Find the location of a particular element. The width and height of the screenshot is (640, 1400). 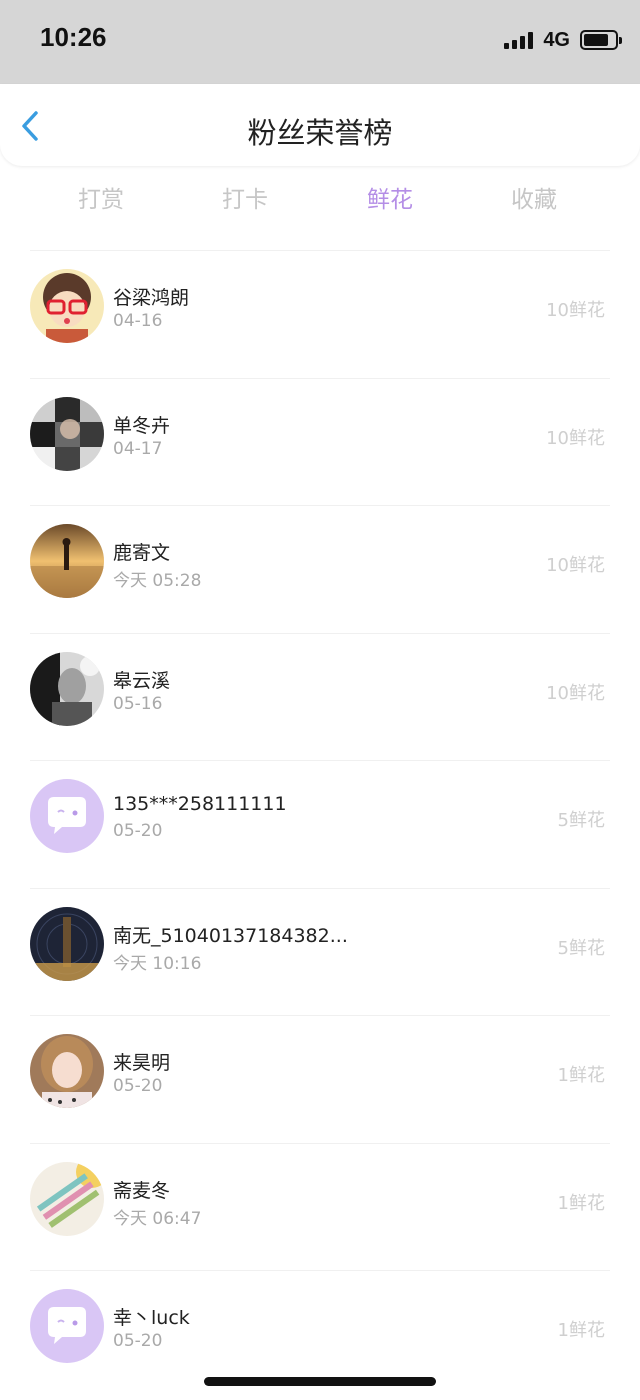

fan-name: 幸丶luck is located at coordinates (151, 1318).